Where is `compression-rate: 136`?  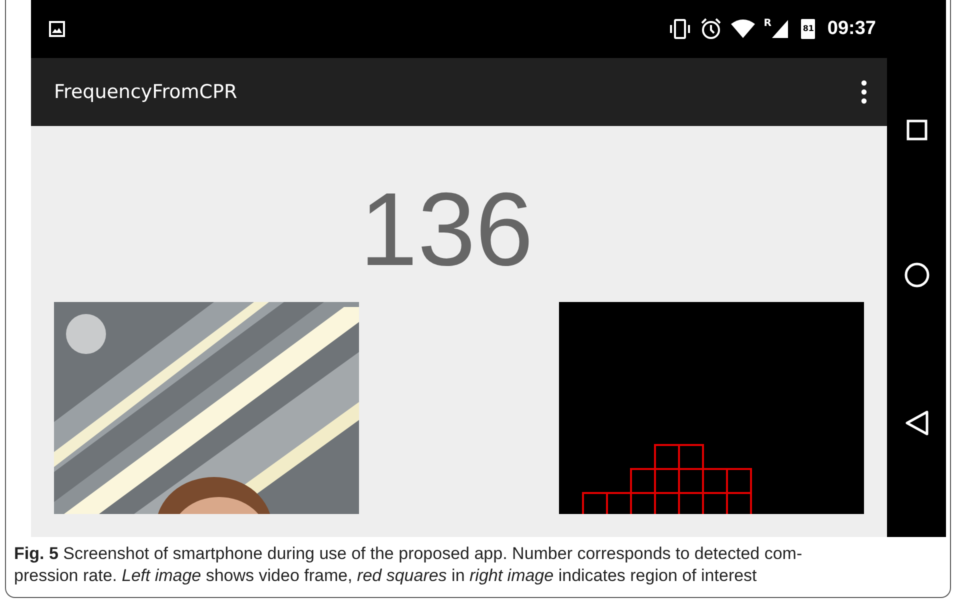
compression-rate: 136 is located at coordinates (447, 230).